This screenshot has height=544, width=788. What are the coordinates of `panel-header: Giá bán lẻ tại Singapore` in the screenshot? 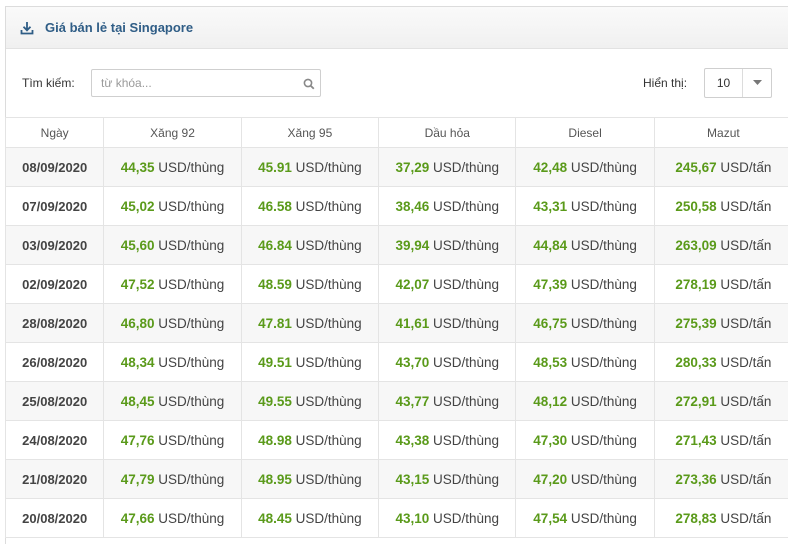 It's located at (397, 28).